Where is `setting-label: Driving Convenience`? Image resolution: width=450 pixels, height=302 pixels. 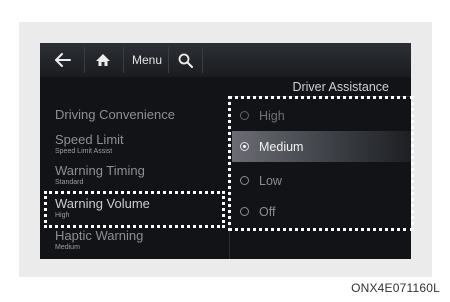 setting-label: Driving Convenience is located at coordinates (115, 114).